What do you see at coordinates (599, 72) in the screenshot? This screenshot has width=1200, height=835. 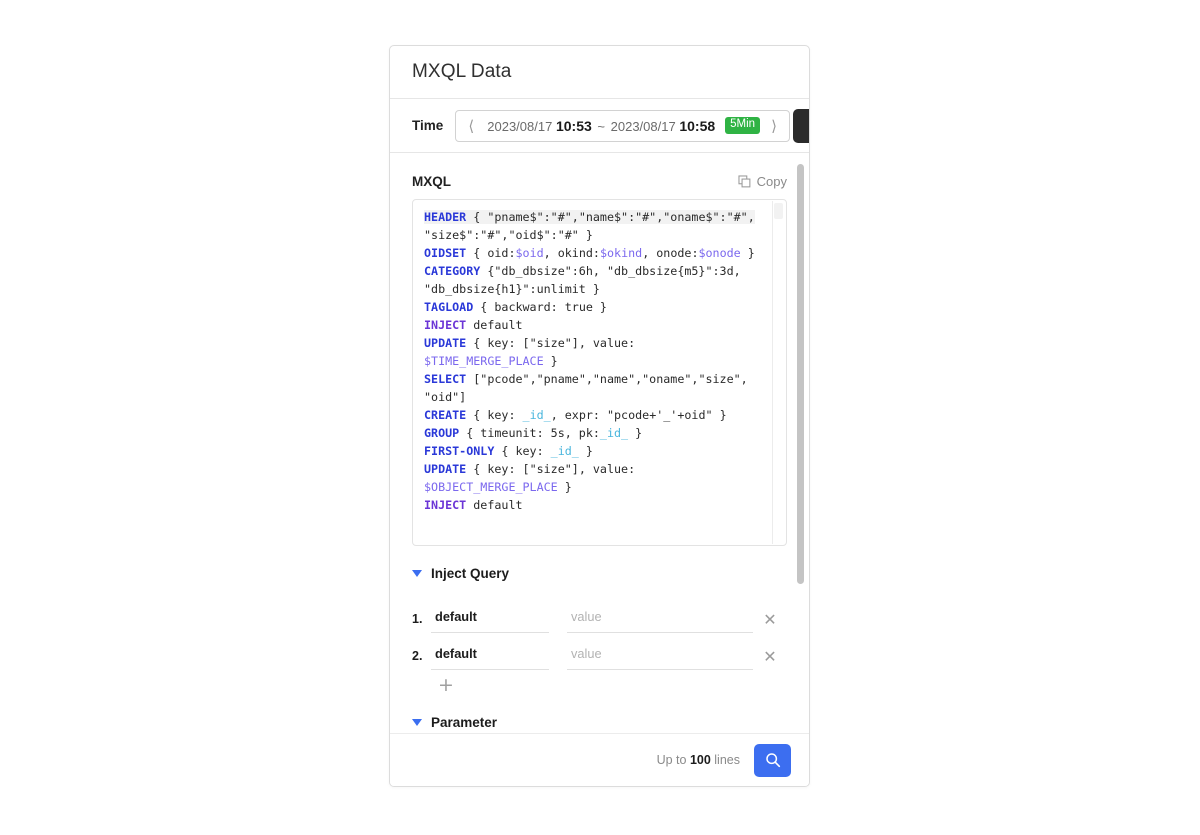 I see `modal-header: MXQL Data` at bounding box center [599, 72].